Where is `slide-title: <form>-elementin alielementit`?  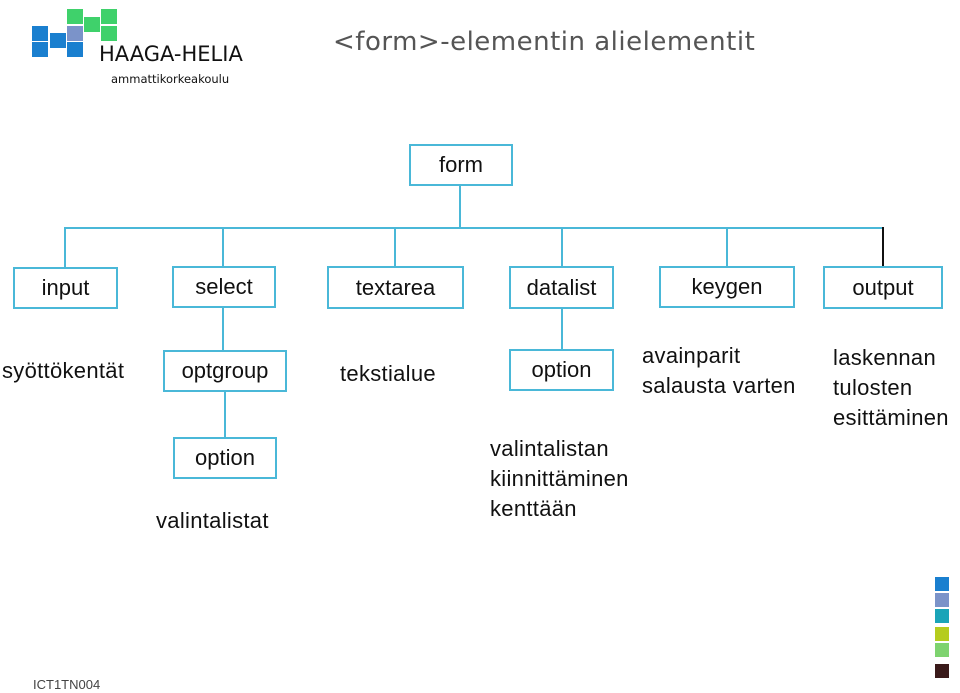
slide-title: <form>-elementin alielementit is located at coordinates (544, 42).